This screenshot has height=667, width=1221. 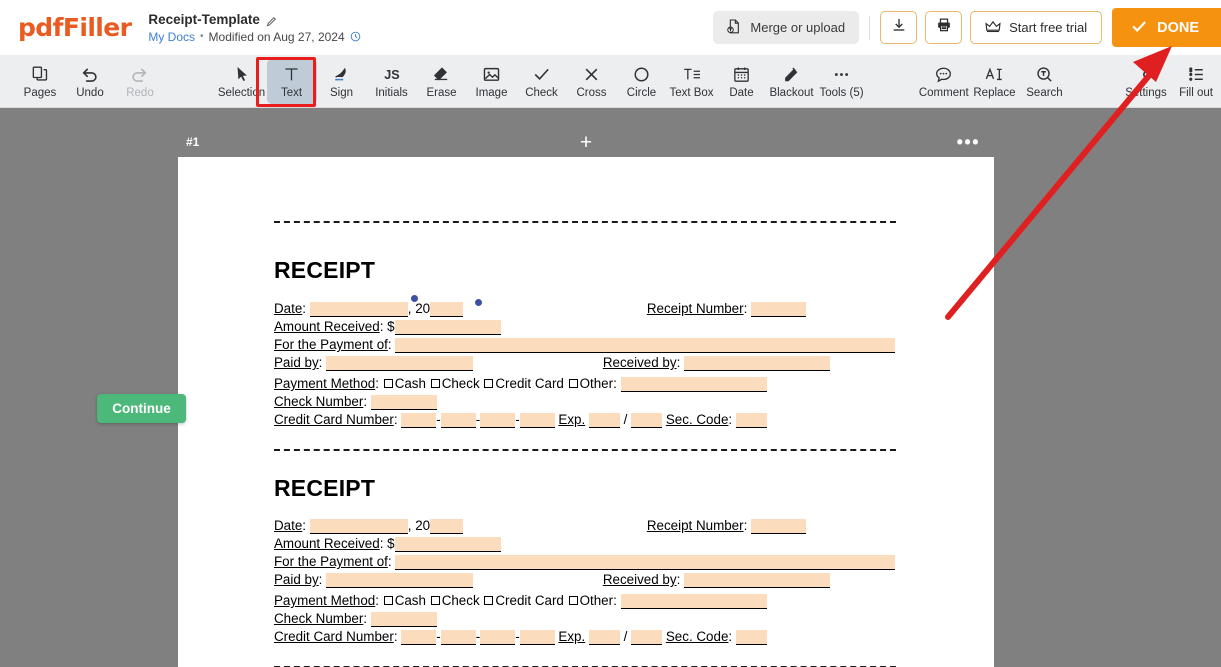 What do you see at coordinates (692, 81) in the screenshot?
I see `toolbar-item-text-box: Text Box` at bounding box center [692, 81].